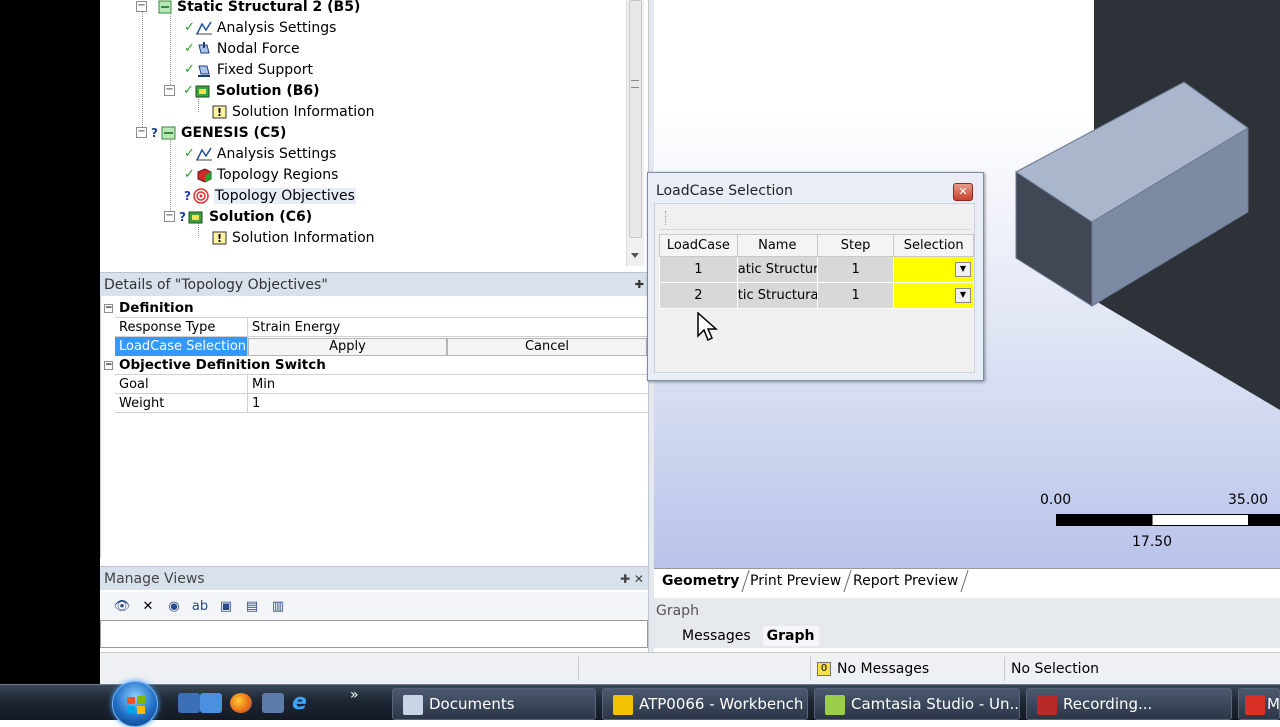 The image size is (1280, 727). What do you see at coordinates (1168, 520) in the screenshot?
I see `scale-bar` at bounding box center [1168, 520].